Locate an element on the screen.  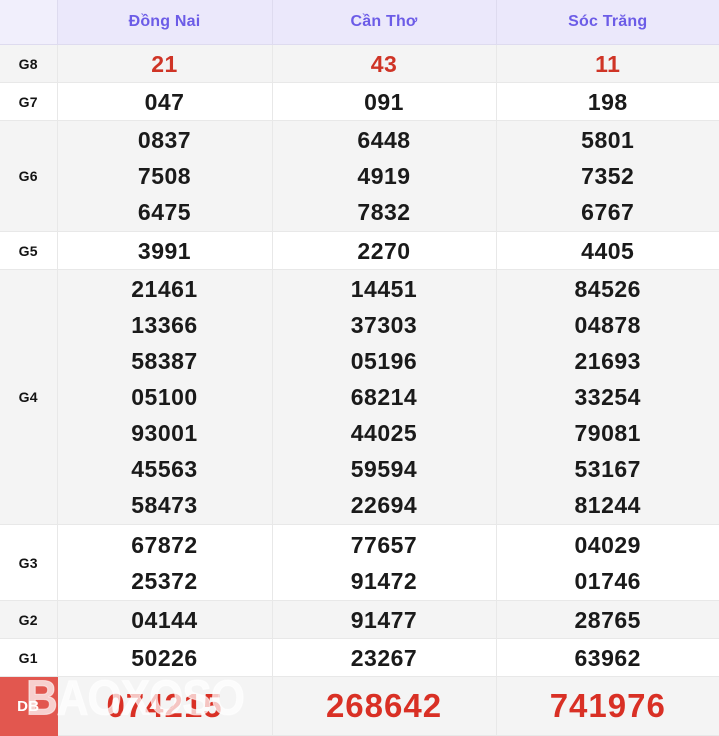
prize-label-text: G4 is located at coordinates (28, 397).